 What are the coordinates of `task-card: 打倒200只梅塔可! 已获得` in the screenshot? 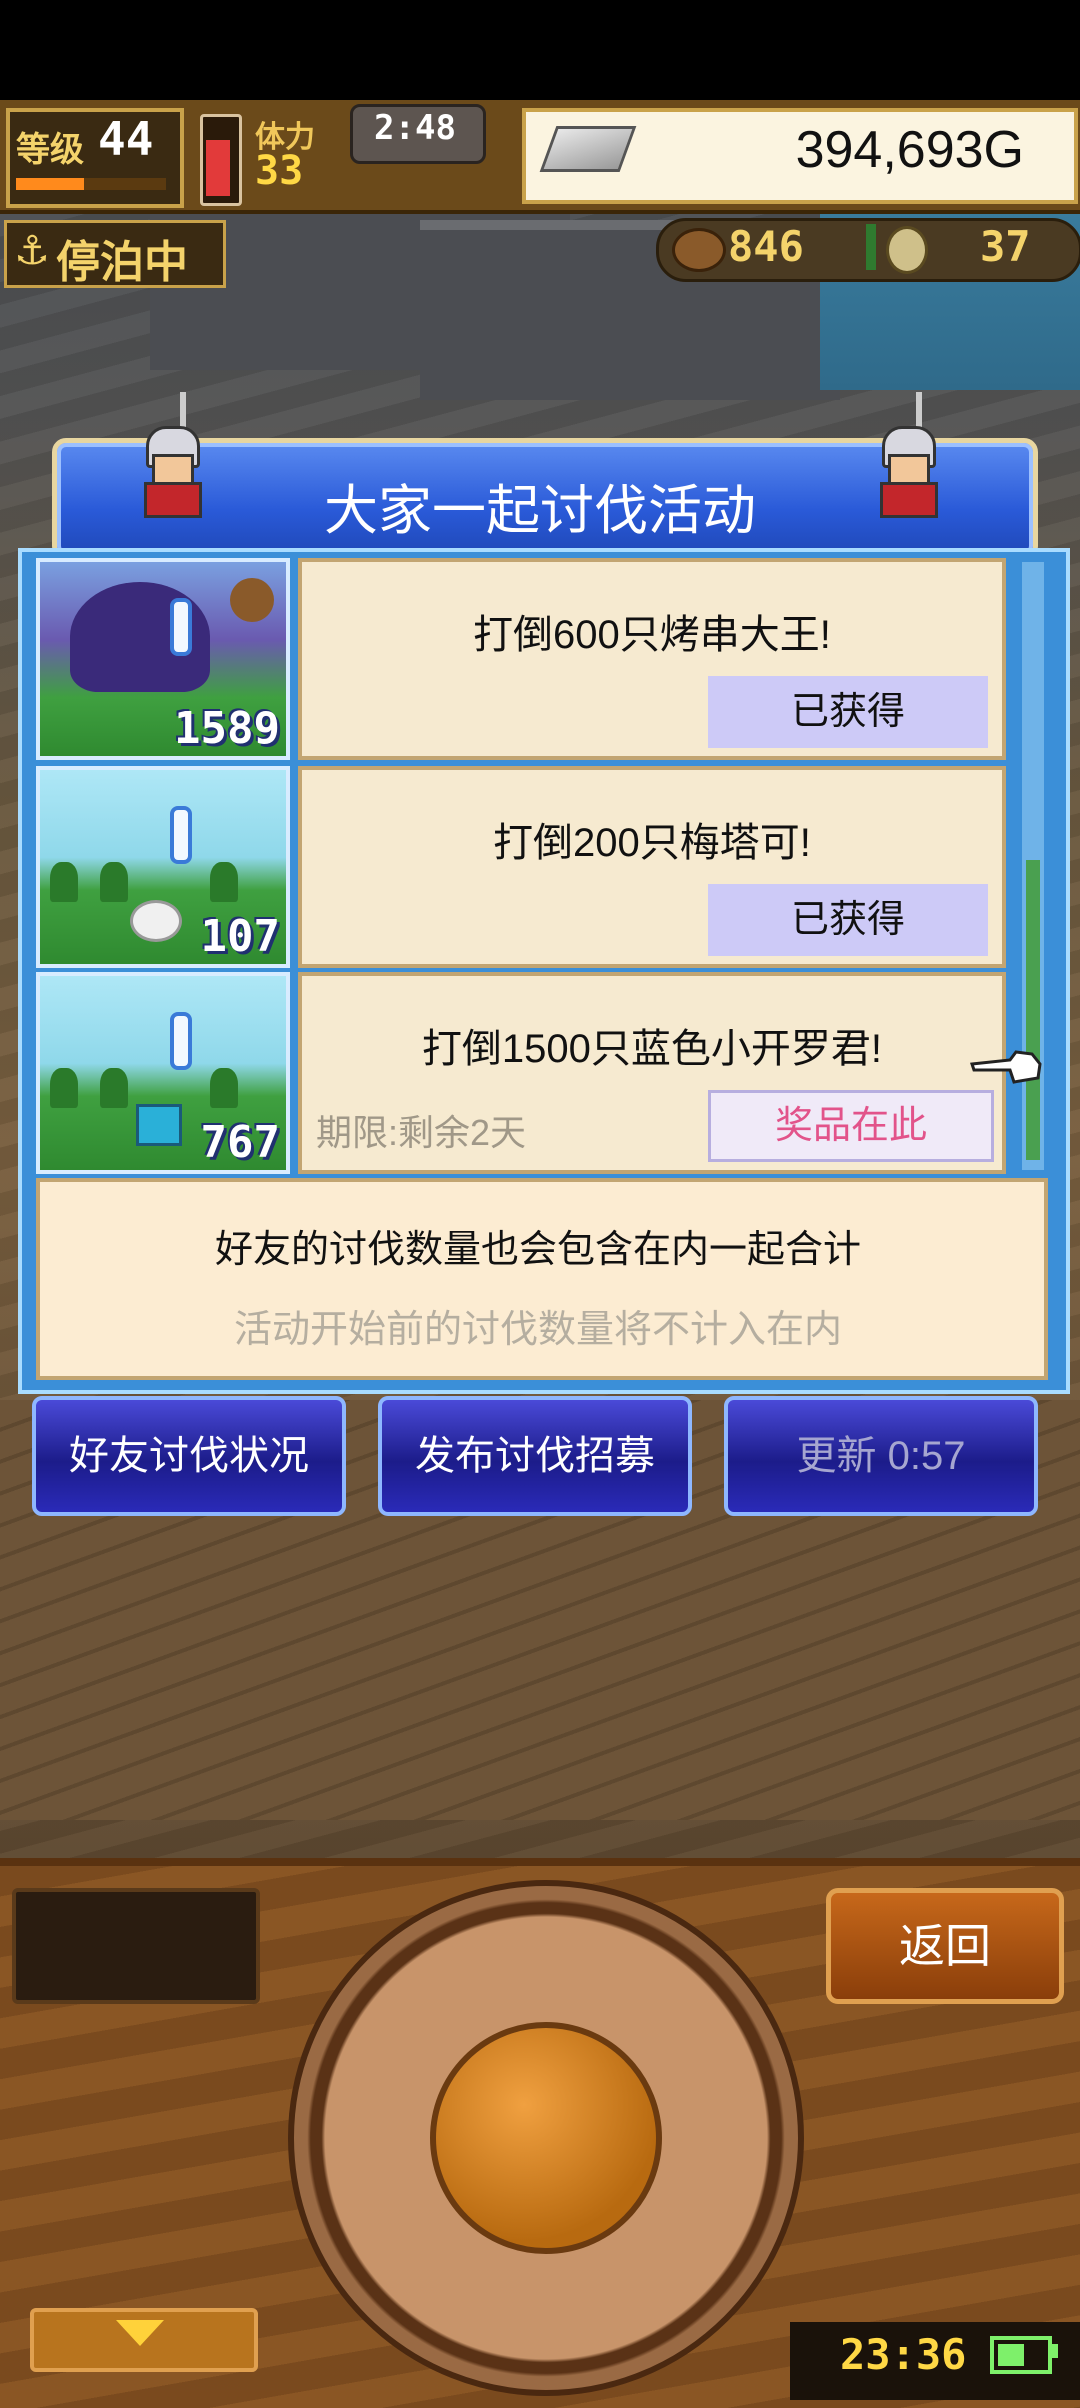 It's located at (652, 867).